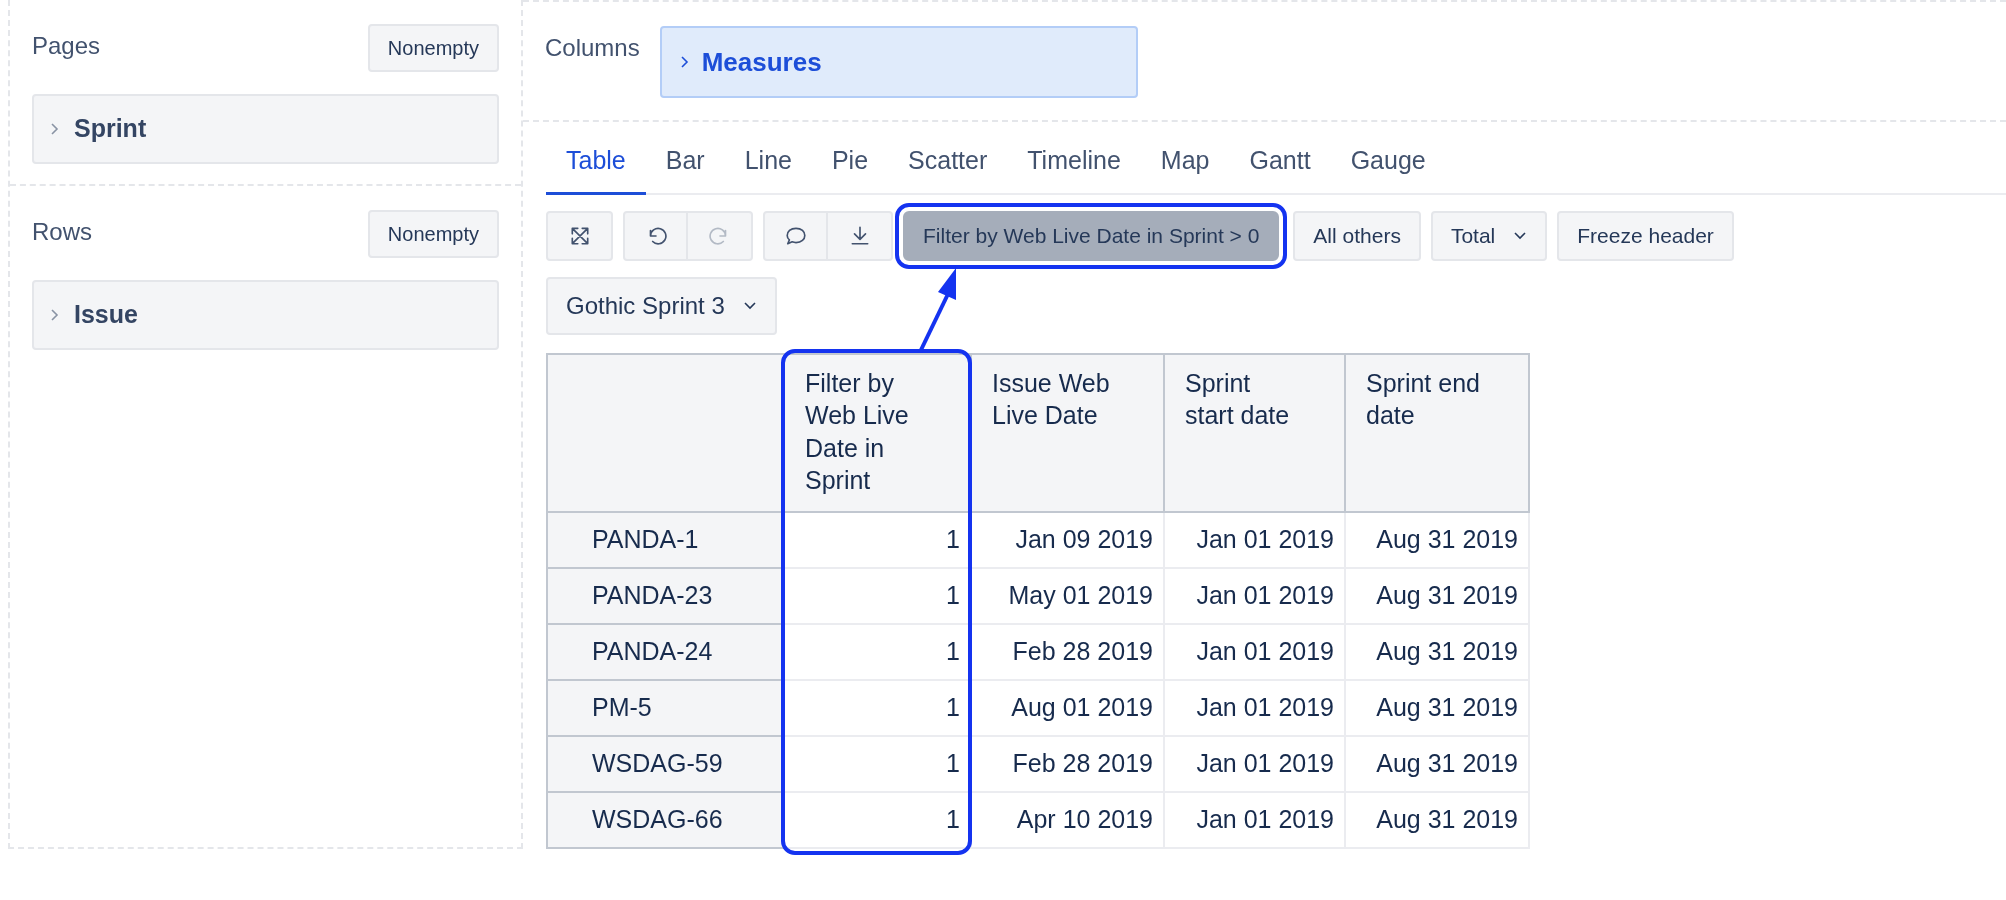 This screenshot has width=2006, height=900. Describe the element at coordinates (1067, 819) in the screenshot. I see `table-cell: Apr 10 2019` at that location.